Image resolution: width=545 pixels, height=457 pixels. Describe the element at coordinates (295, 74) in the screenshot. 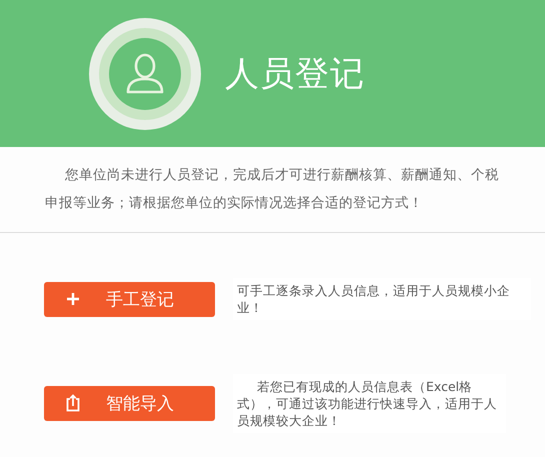

I see `page-title: 人员登记` at that location.